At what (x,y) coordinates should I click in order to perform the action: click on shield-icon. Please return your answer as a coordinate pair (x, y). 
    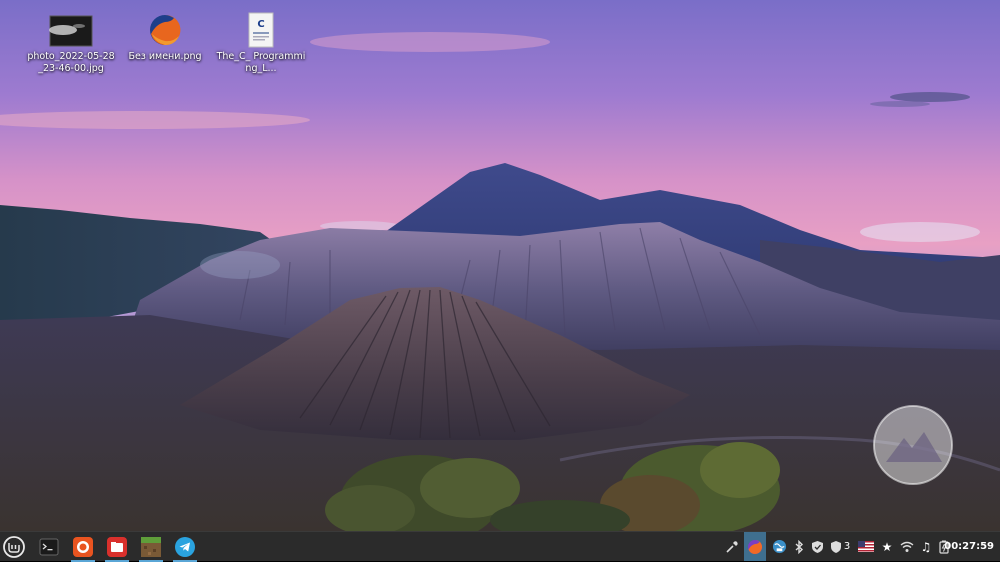
    Looking at the image, I should click on (817, 546).